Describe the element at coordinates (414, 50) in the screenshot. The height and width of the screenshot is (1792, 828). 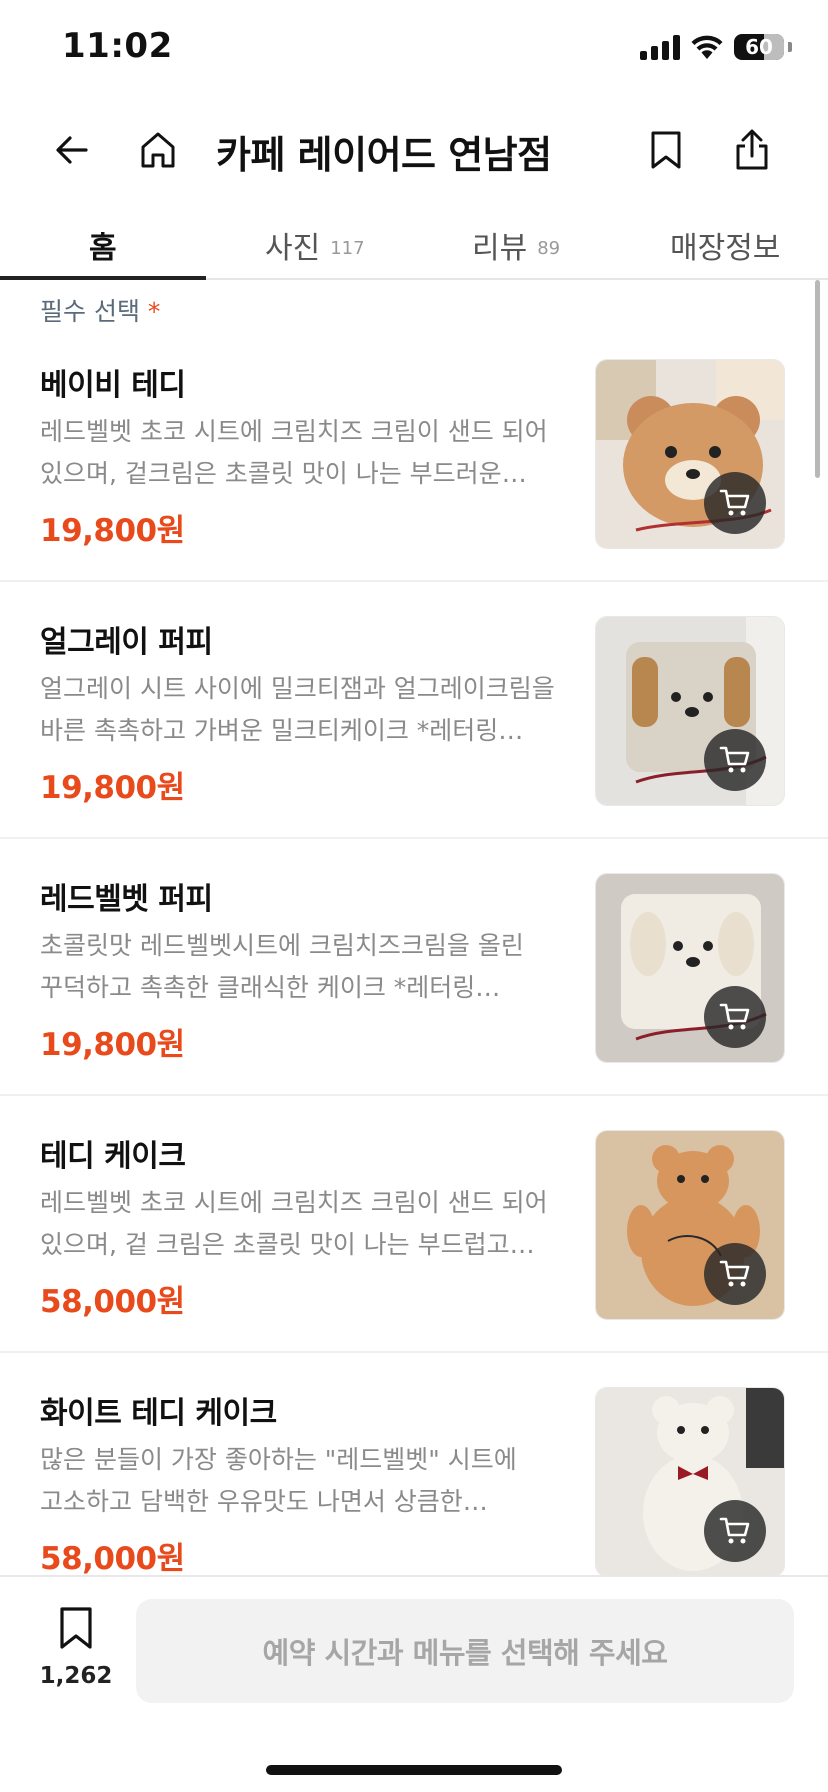
I see `status-bar: 11:02 60` at that location.